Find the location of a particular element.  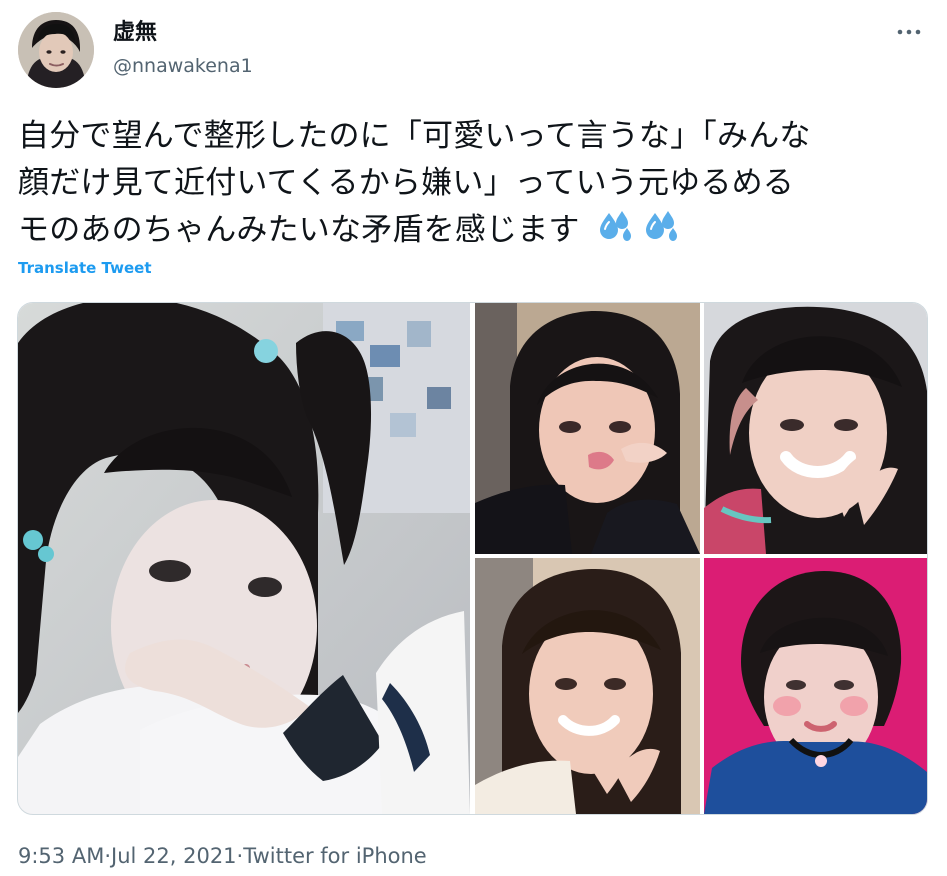

tweet-text-line: モのあのちゃんみたいな矛盾を感じます is located at coordinates (468, 230).